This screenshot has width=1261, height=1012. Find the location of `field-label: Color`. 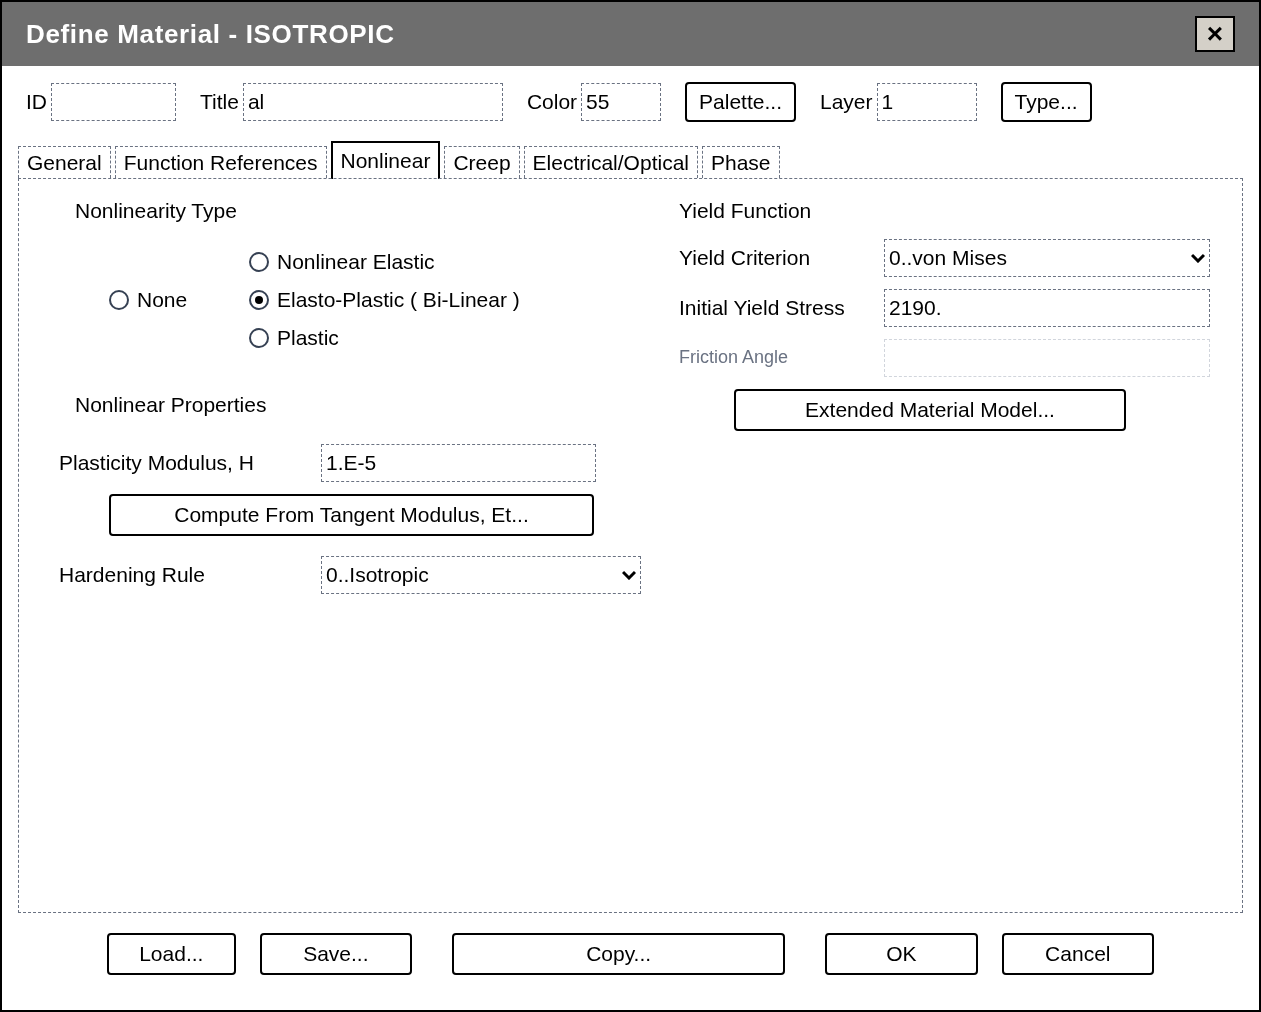

field-label: Color is located at coordinates (552, 102).